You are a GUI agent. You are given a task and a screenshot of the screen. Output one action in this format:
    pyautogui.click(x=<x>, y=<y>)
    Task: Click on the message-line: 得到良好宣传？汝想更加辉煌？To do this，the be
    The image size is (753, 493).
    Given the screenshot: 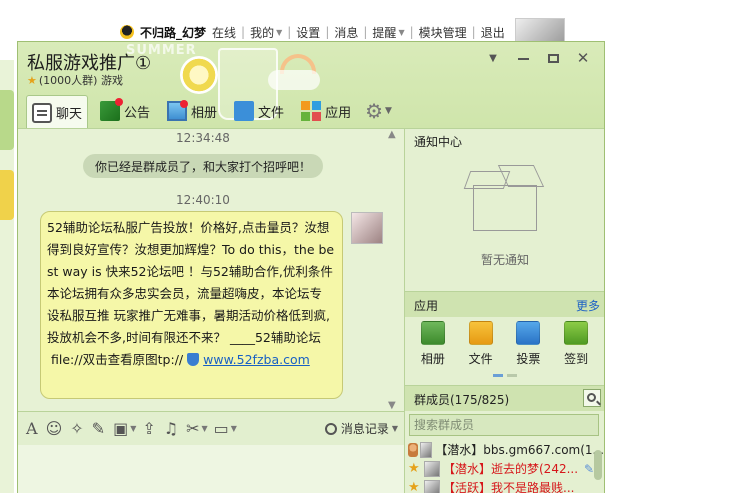 What is the action you would take?
    pyautogui.click(x=191, y=249)
    